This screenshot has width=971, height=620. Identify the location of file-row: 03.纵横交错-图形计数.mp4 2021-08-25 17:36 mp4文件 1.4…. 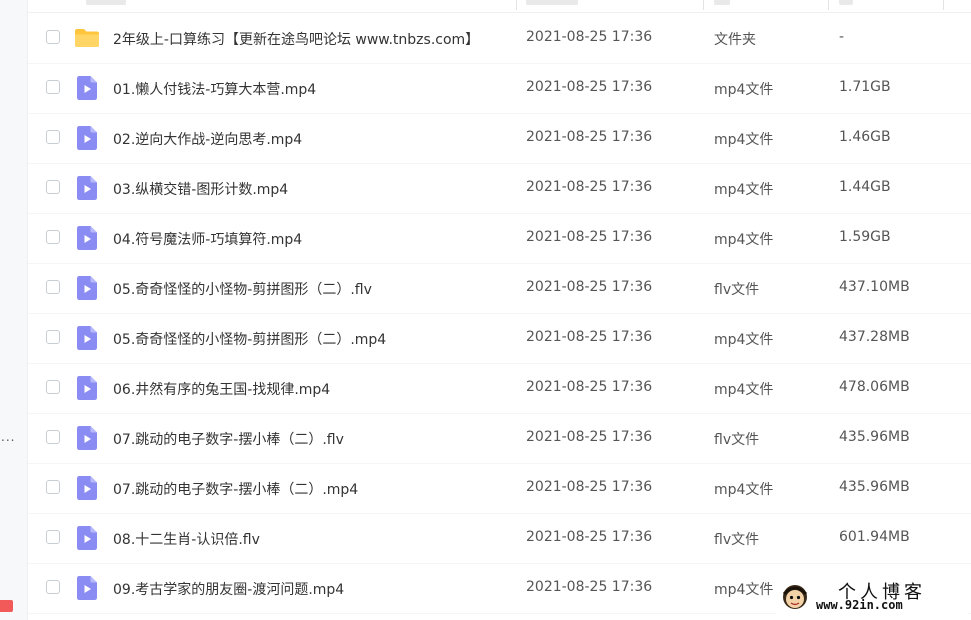
(499, 189).